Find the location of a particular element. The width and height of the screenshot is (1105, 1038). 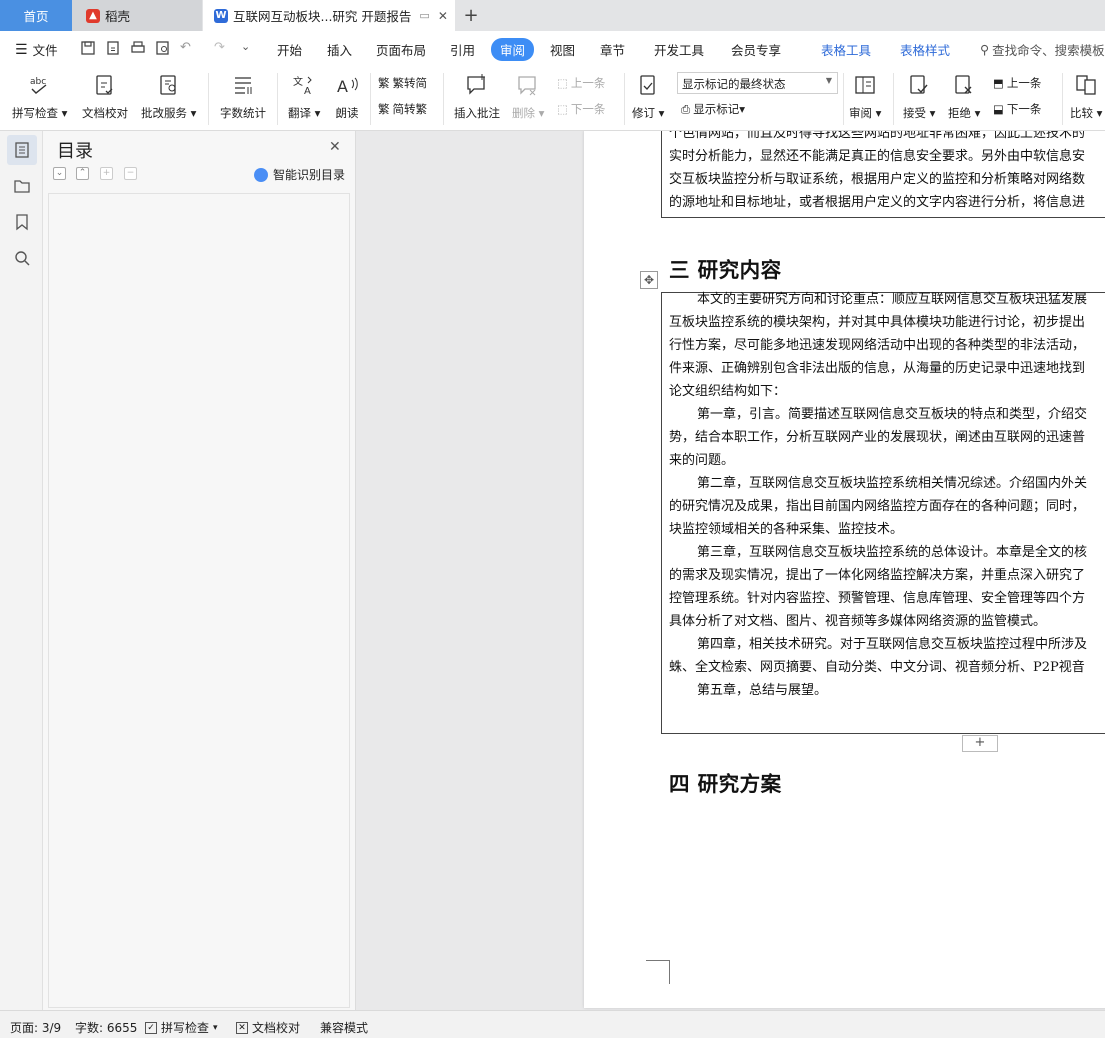

menu-references: 引用 is located at coordinates (462, 49).